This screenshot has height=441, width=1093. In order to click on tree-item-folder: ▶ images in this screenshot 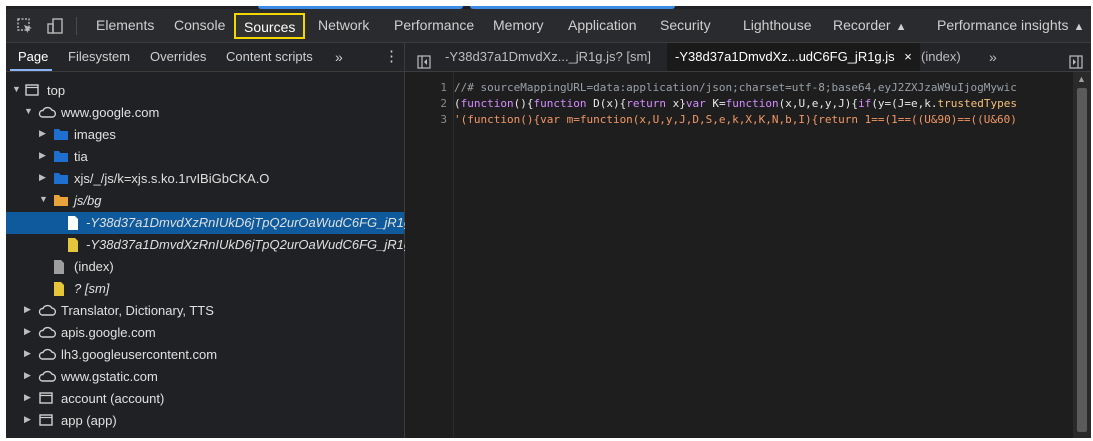, I will do `click(205, 135)`.